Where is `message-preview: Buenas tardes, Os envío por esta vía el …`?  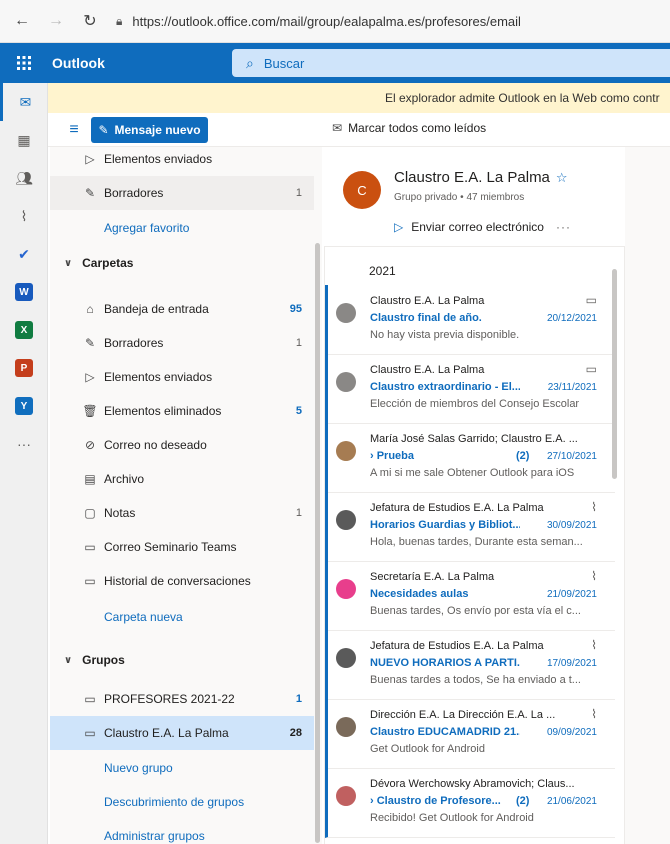
message-preview: Buenas tardes, Os envío por esta vía el … is located at coordinates (475, 611).